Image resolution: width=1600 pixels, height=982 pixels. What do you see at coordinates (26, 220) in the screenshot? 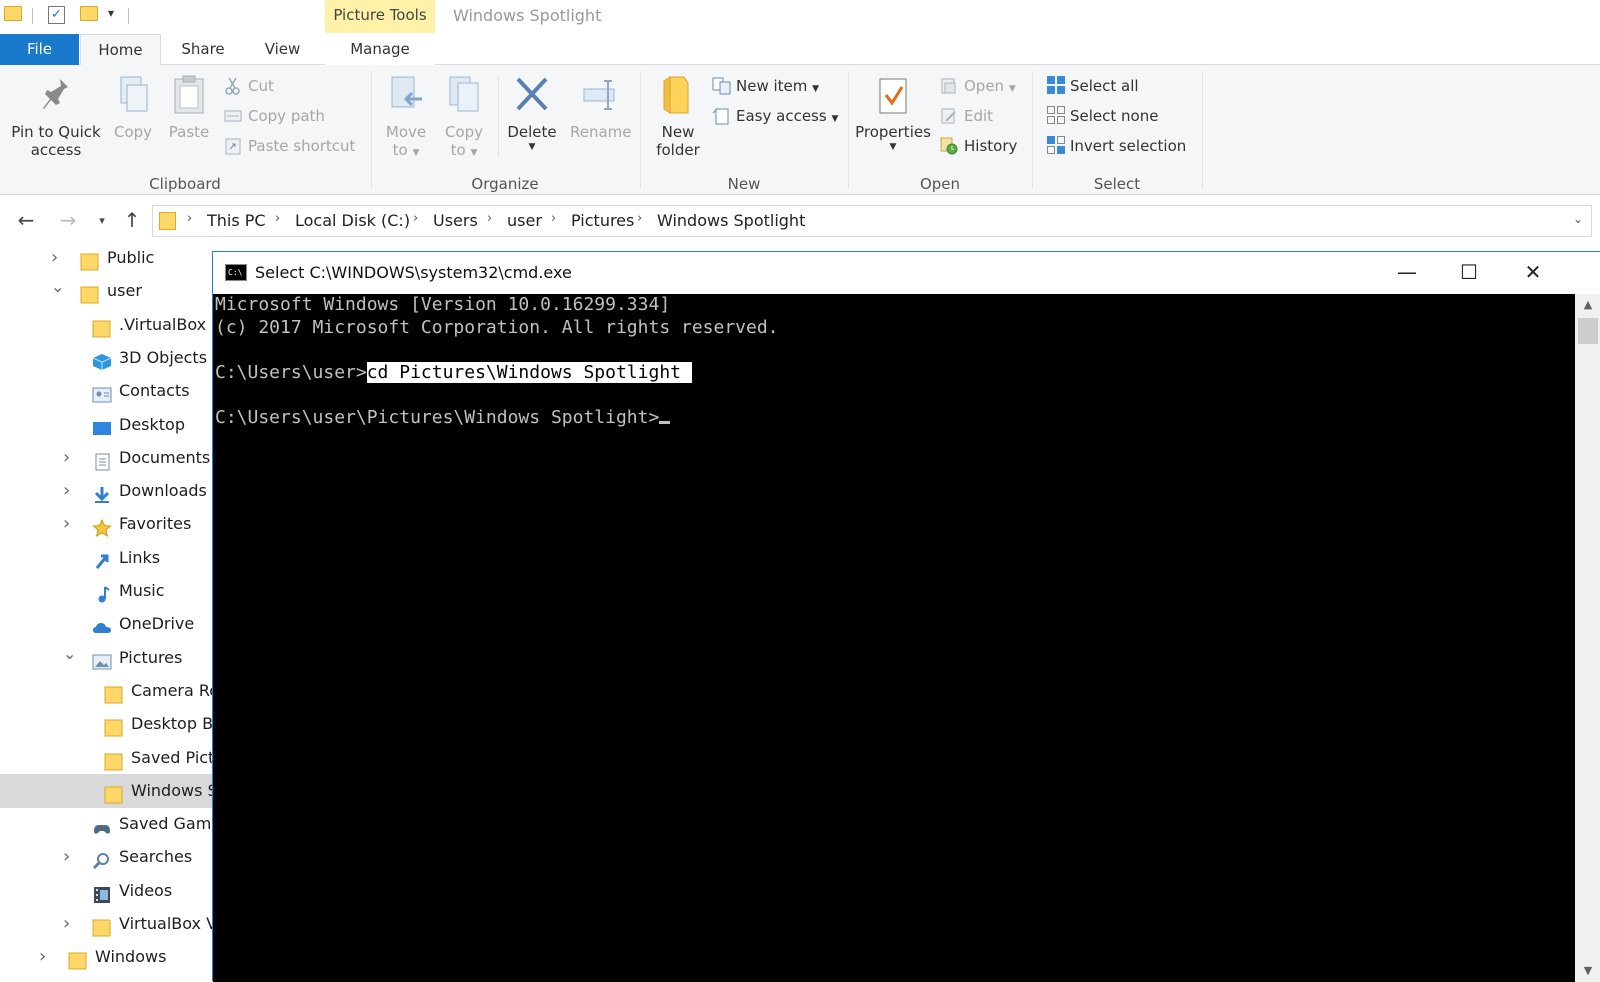
I see `back-arrow-icon: ←` at bounding box center [26, 220].